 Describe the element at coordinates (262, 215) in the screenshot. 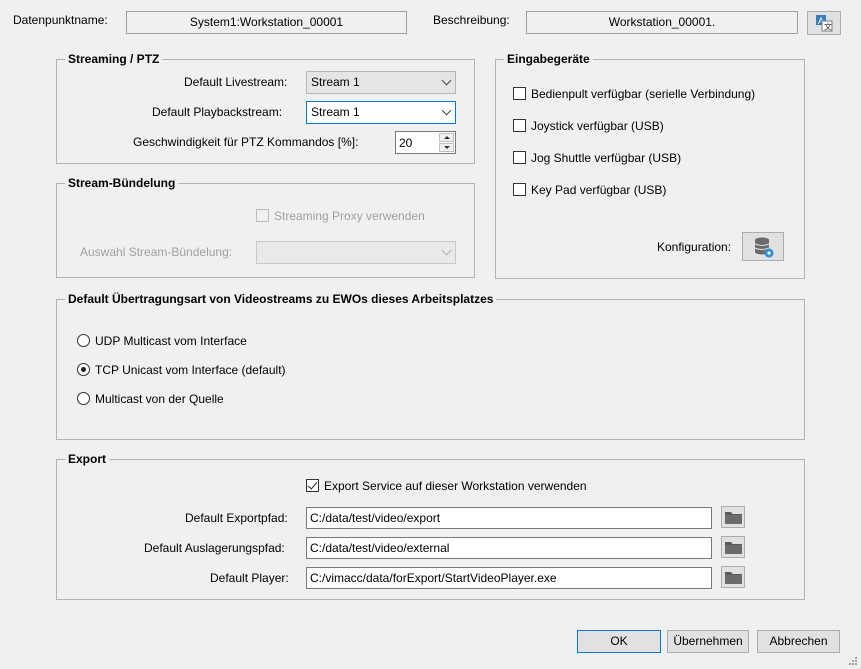

I see `streaming-proxy-checkbox` at that location.